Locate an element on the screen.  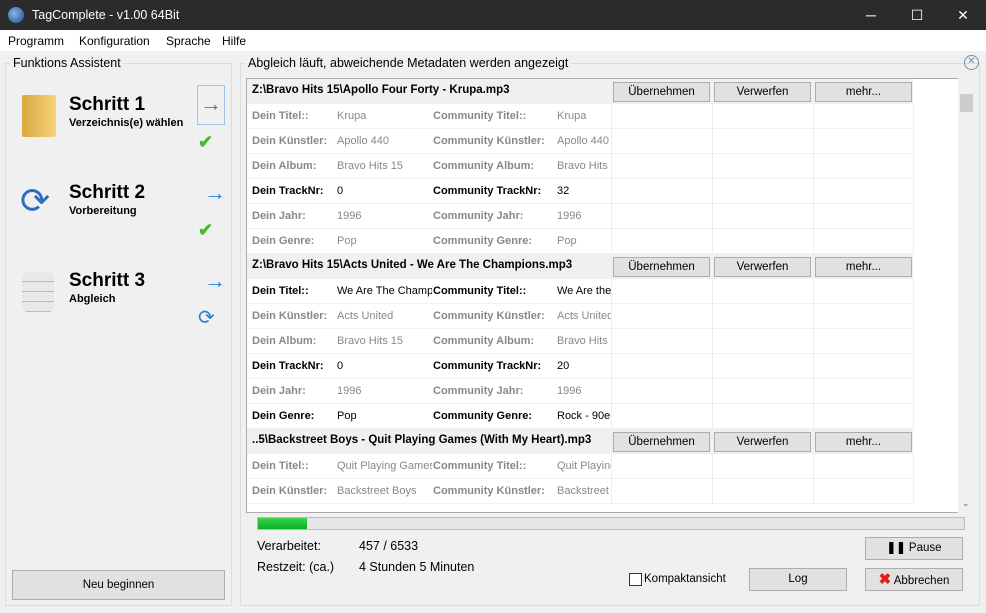
own-field-value: Bravo Hits 15 is located at coordinates (370, 166).